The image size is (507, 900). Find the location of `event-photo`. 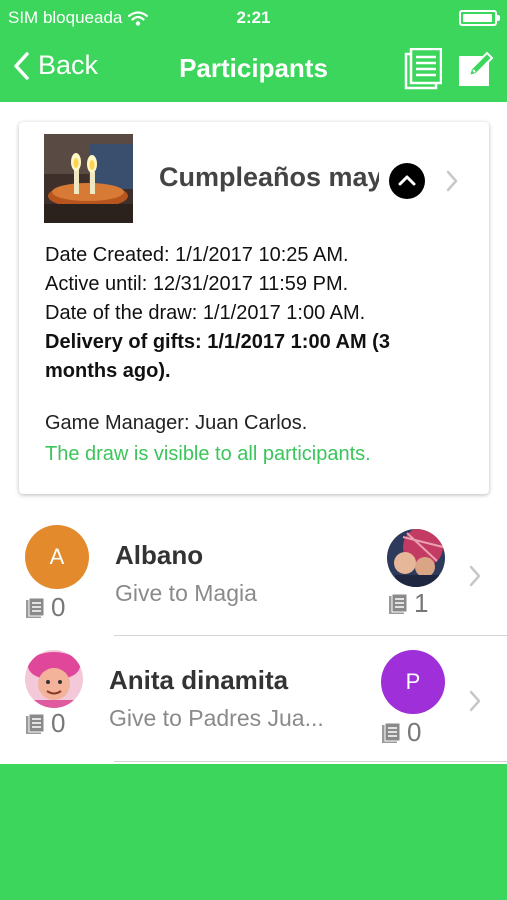

event-photo is located at coordinates (88, 178).